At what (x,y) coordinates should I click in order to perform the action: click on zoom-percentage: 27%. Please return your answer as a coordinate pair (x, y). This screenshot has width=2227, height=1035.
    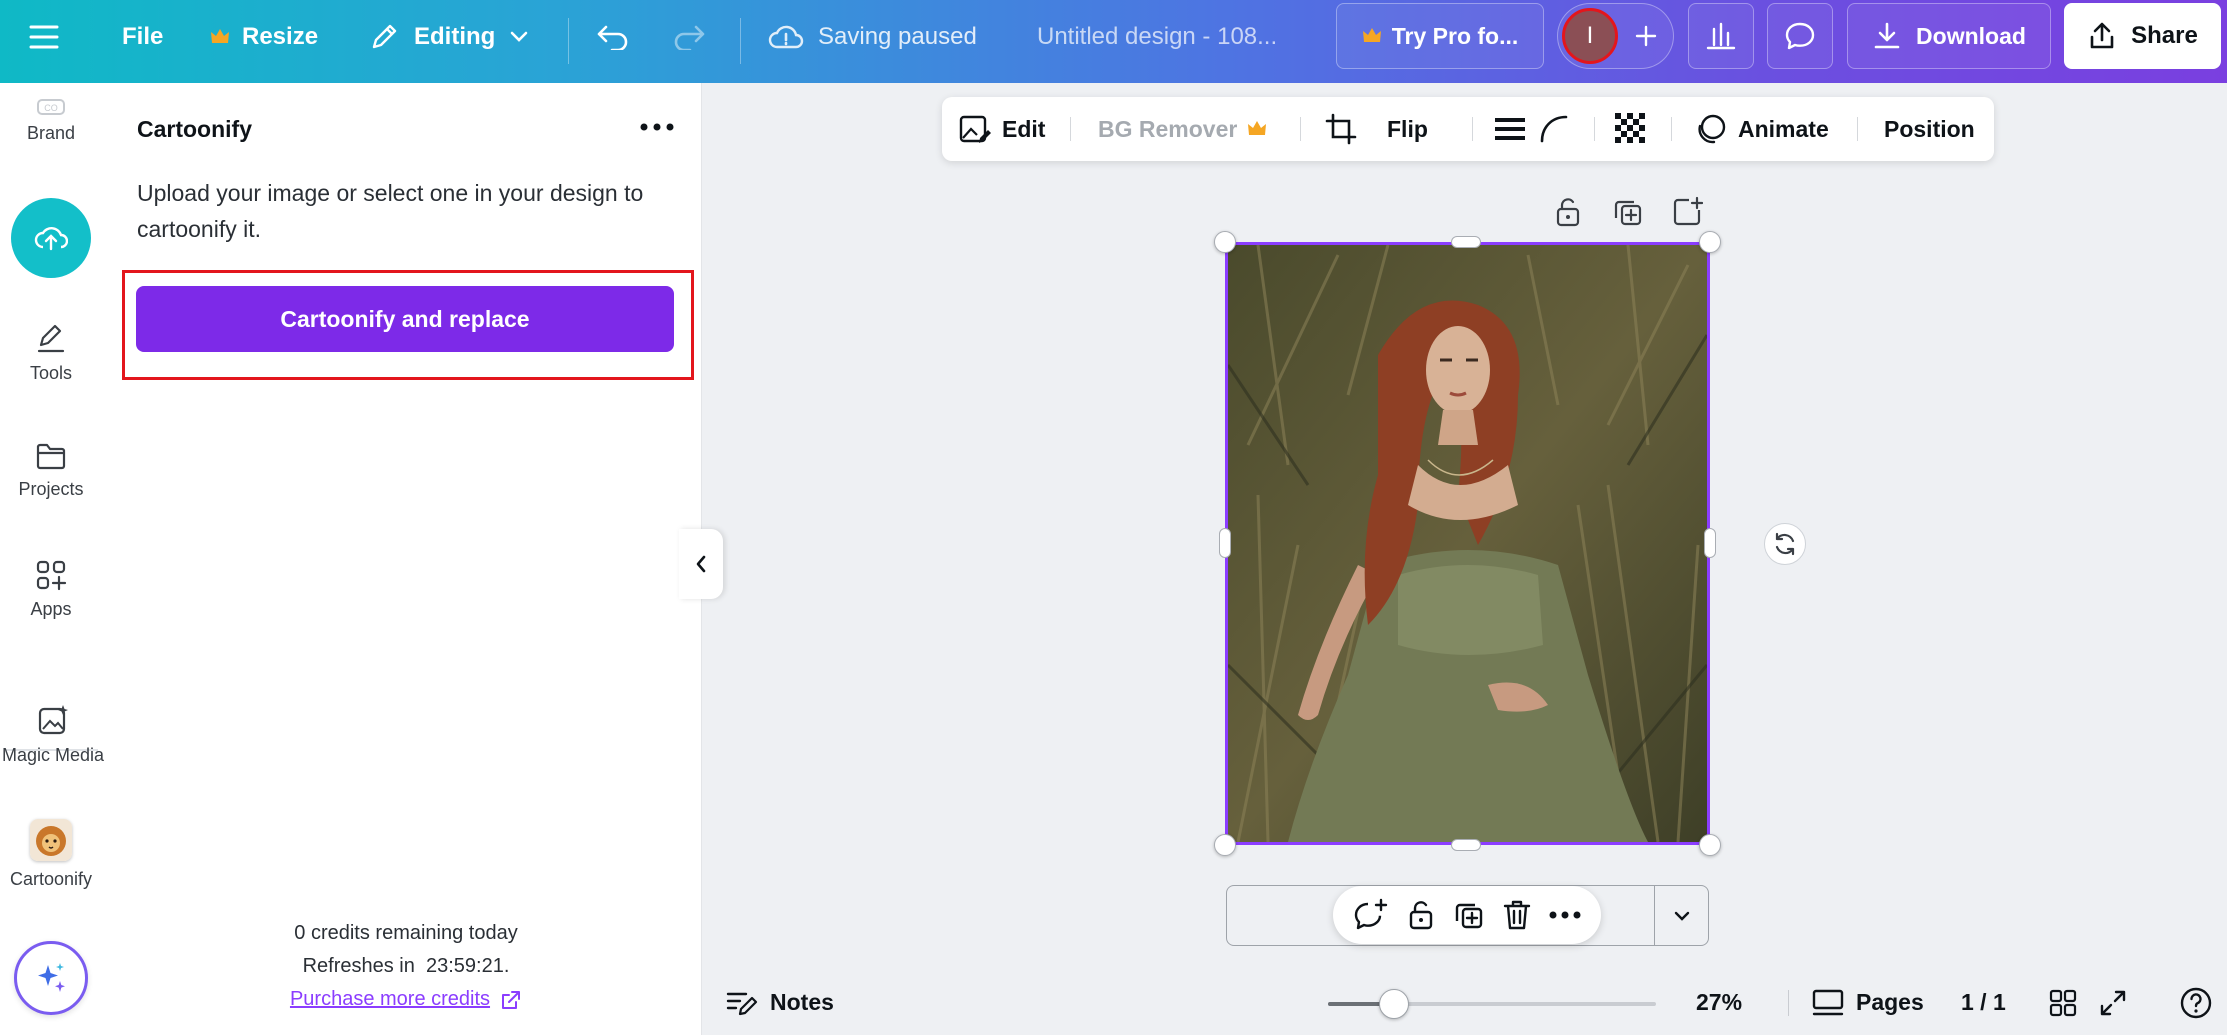
    Looking at the image, I should click on (1719, 1002).